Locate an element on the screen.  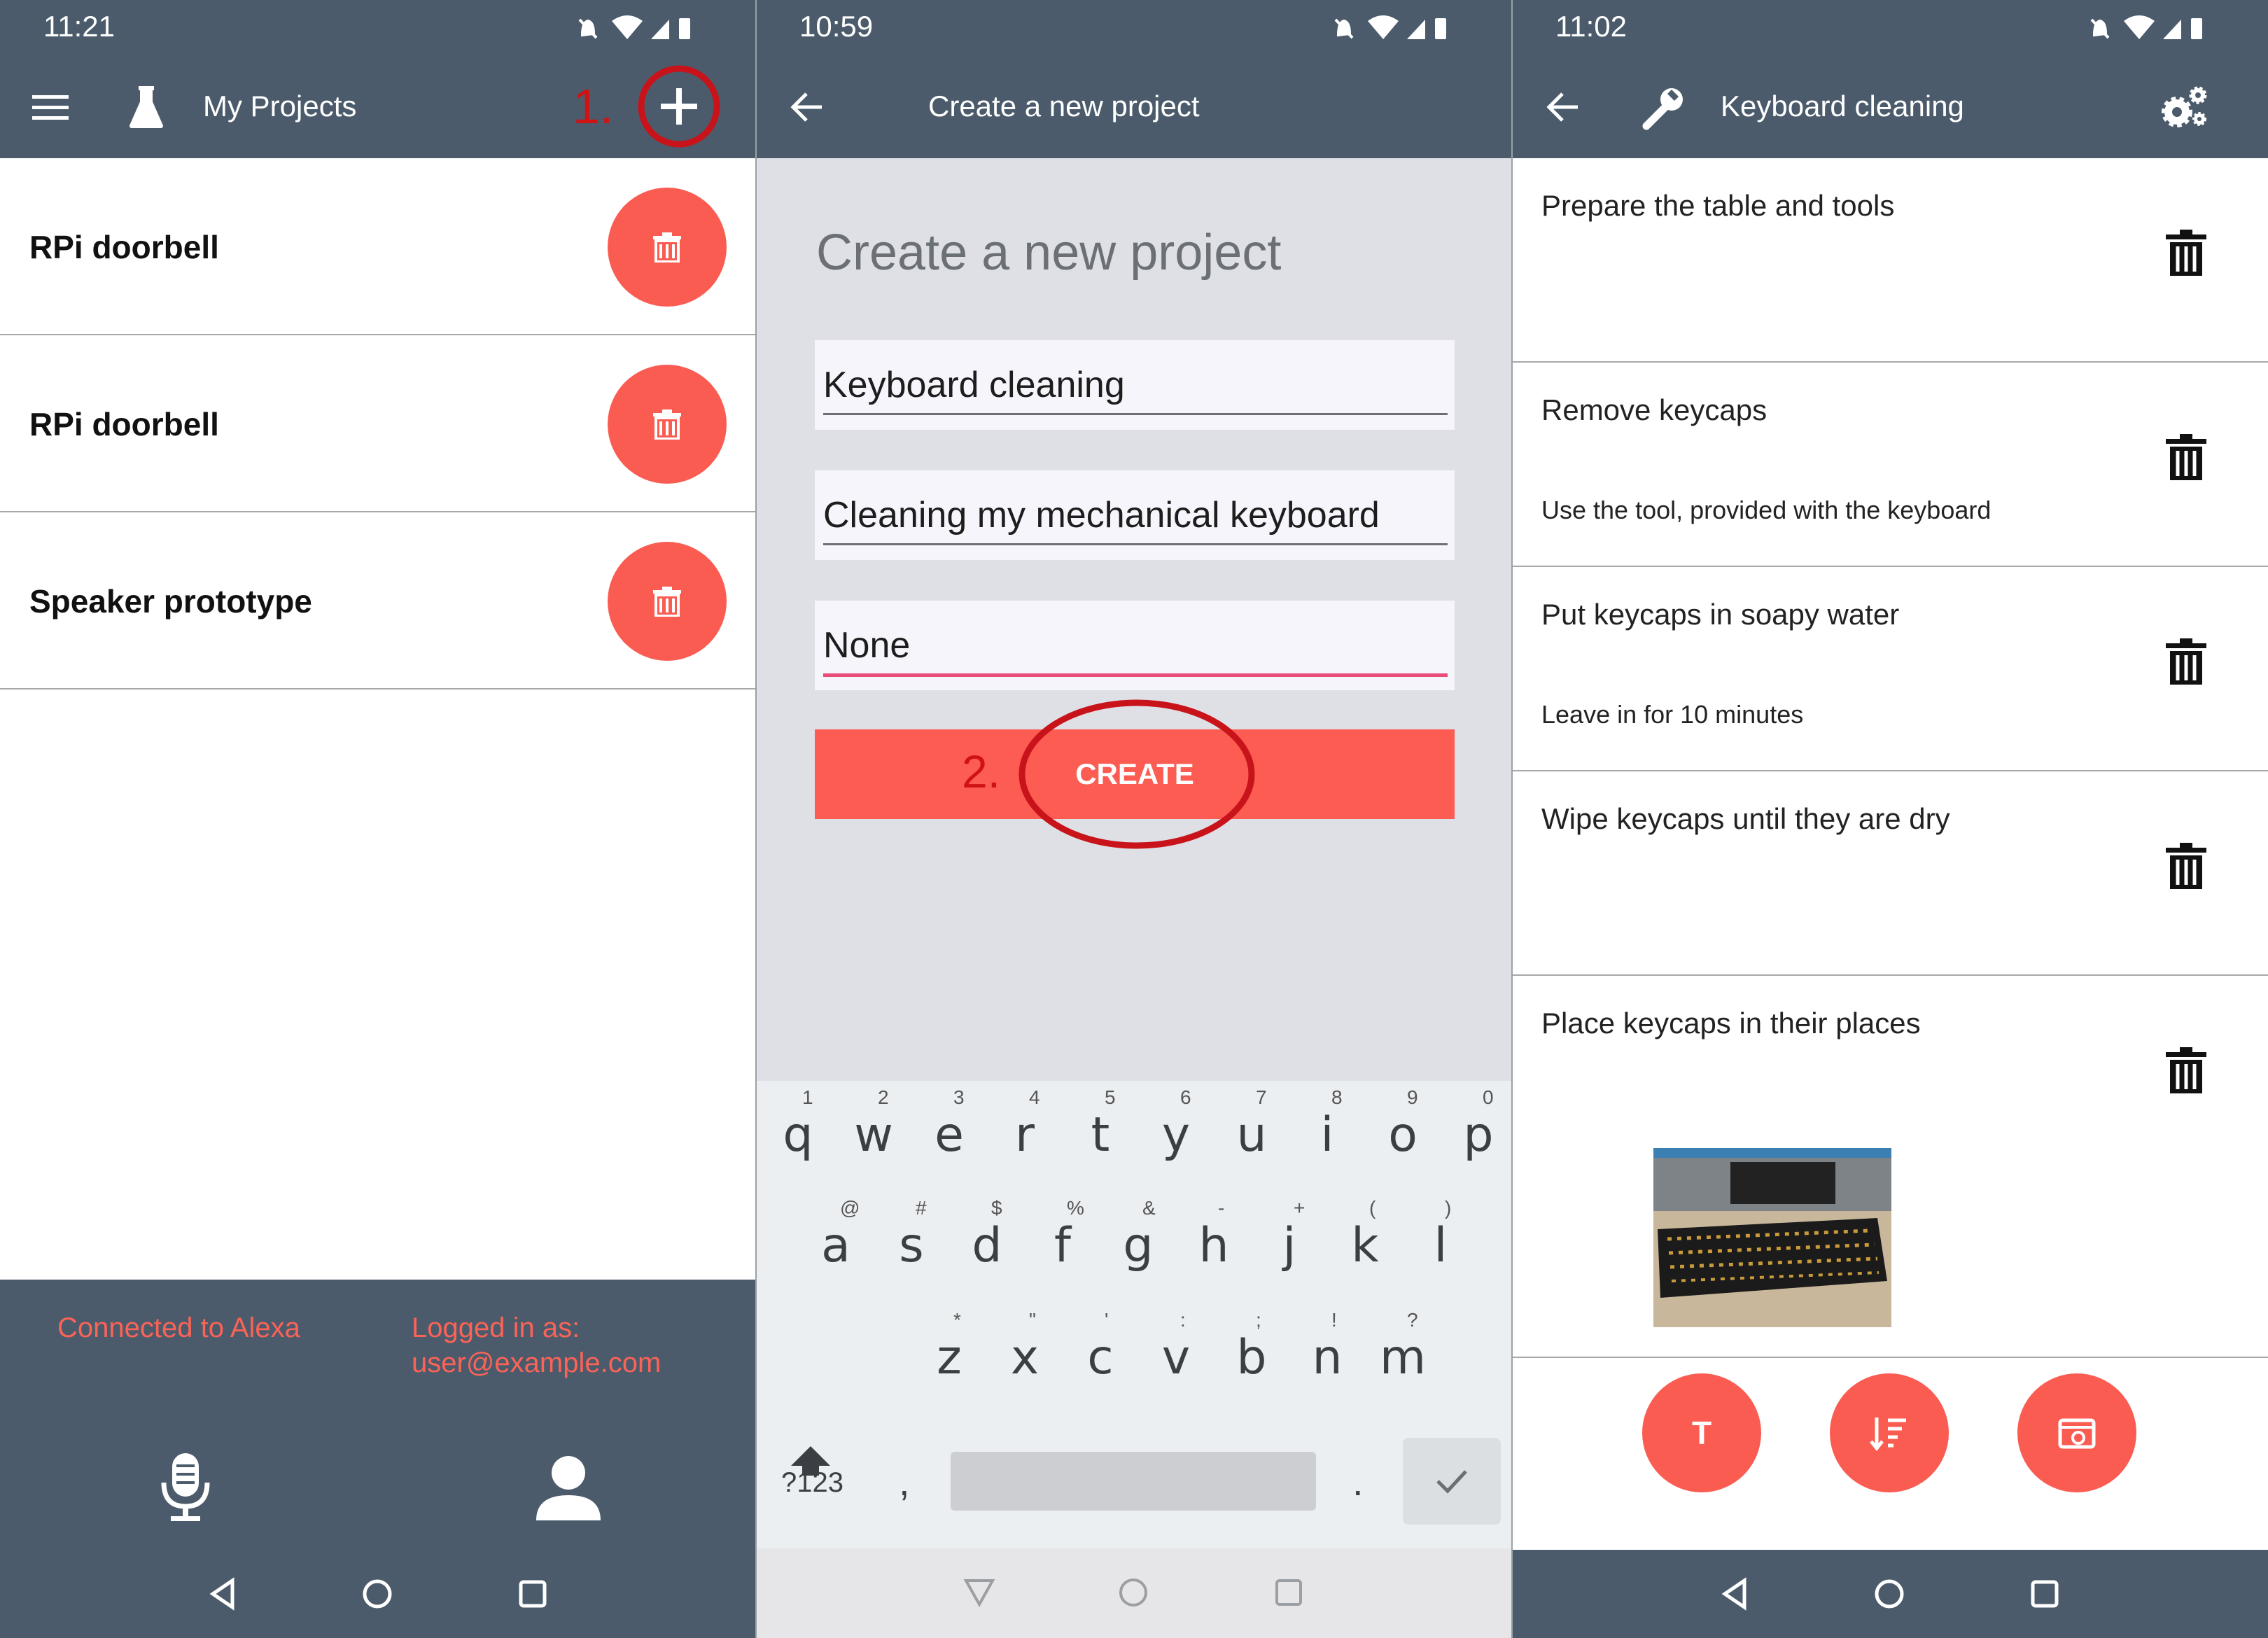
key-char: w is located at coordinates (873, 1135).